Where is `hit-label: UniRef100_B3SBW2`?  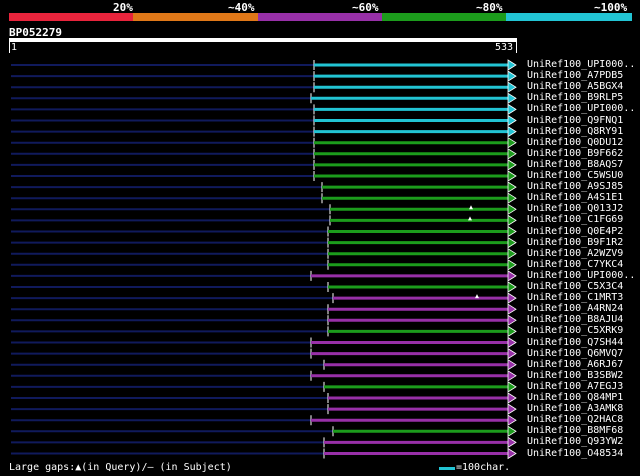 hit-label: UniRef100_B3SBW2 is located at coordinates (575, 375).